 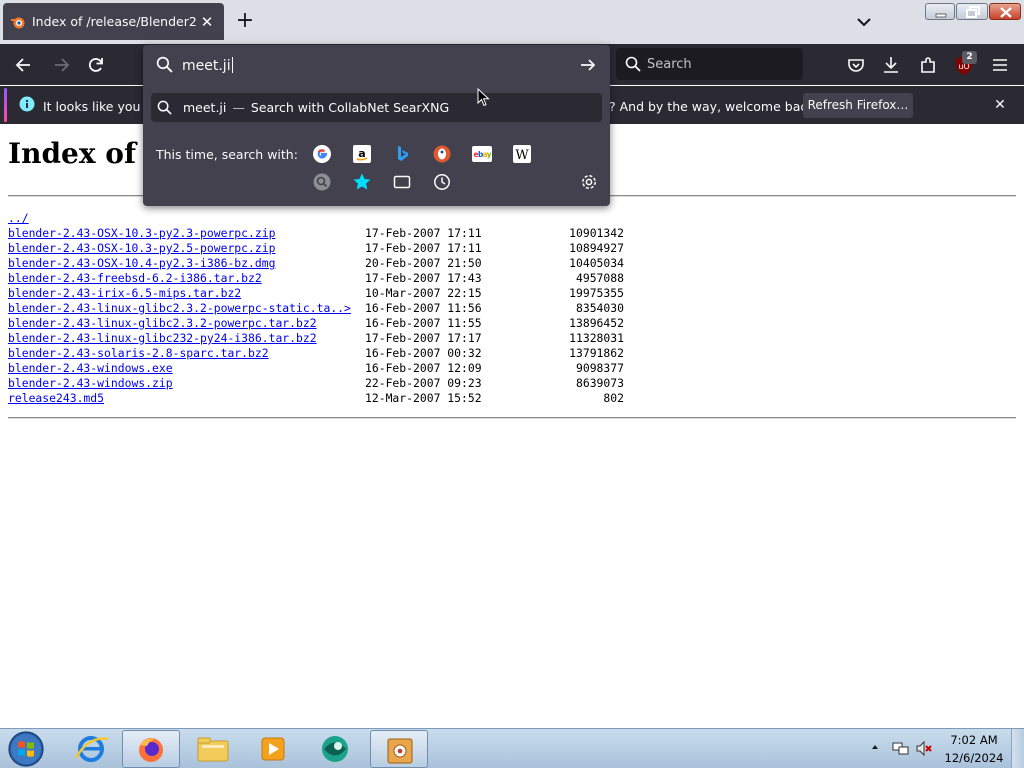 What do you see at coordinates (669, 64) in the screenshot?
I see `search-bar-placeholder: Search` at bounding box center [669, 64].